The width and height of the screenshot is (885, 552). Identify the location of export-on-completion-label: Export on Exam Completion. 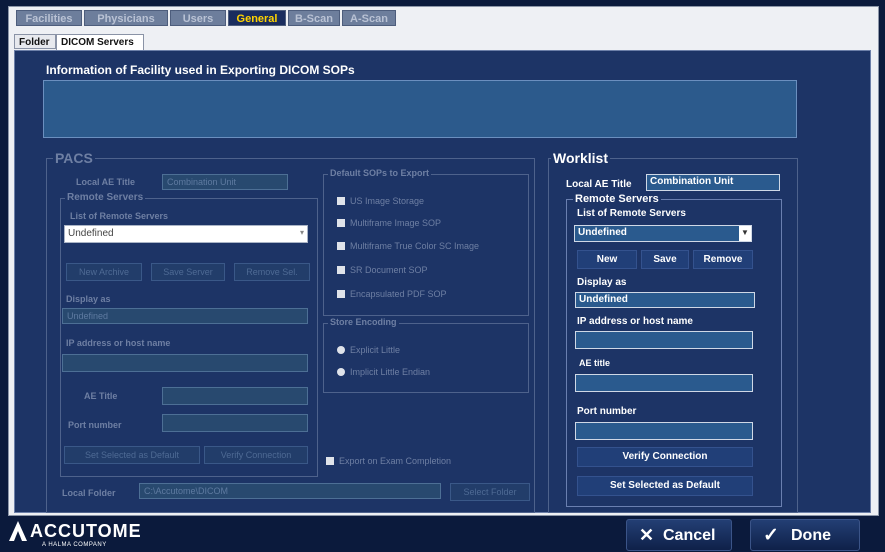
(395, 461).